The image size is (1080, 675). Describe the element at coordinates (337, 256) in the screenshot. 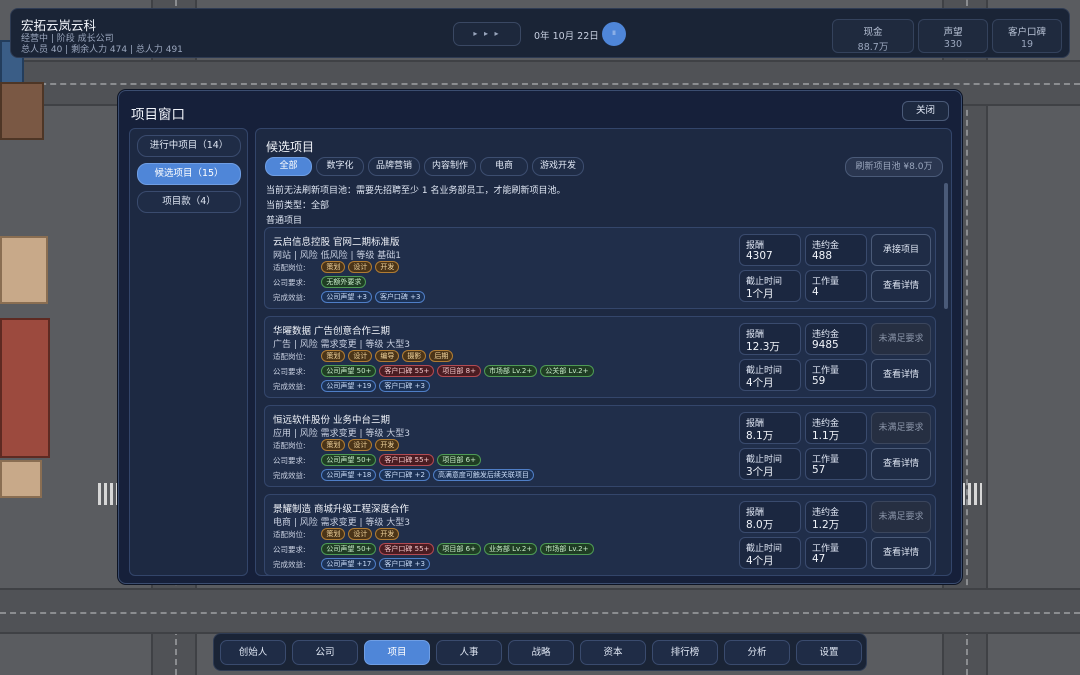

I see `project-meta: 网站 | 风险 低风险 | 等级 基础1` at that location.